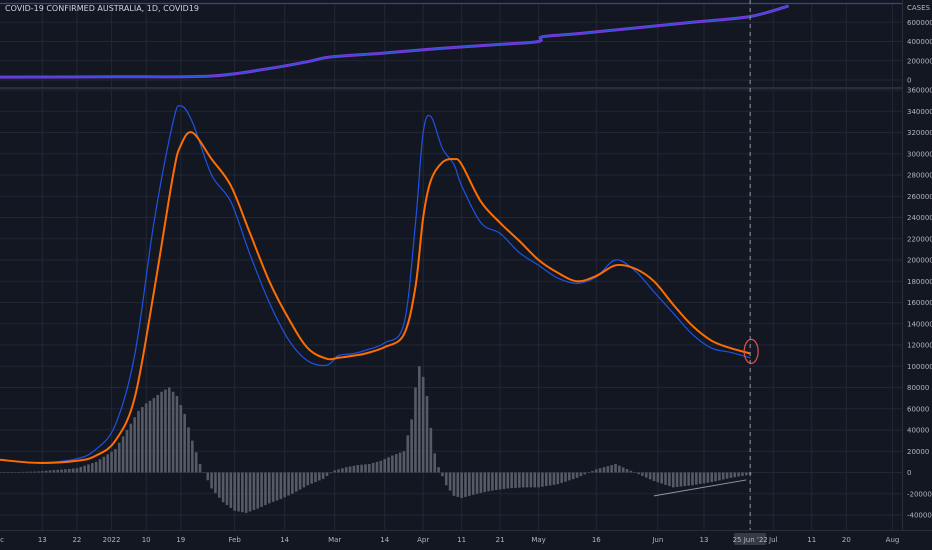  Describe the element at coordinates (919, 197) in the screenshot. I see `y-tick-label: 260000` at that location.